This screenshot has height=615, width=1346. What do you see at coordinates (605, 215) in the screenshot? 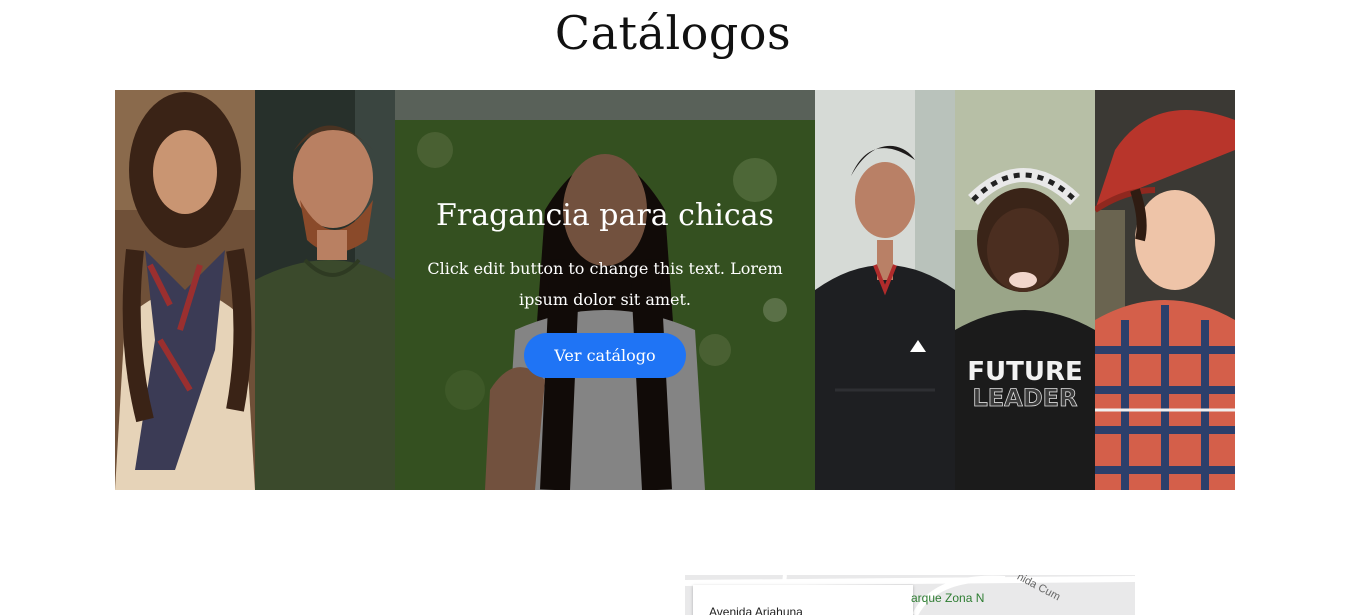
I see `featured-title: Fragancia para chicas` at bounding box center [605, 215].